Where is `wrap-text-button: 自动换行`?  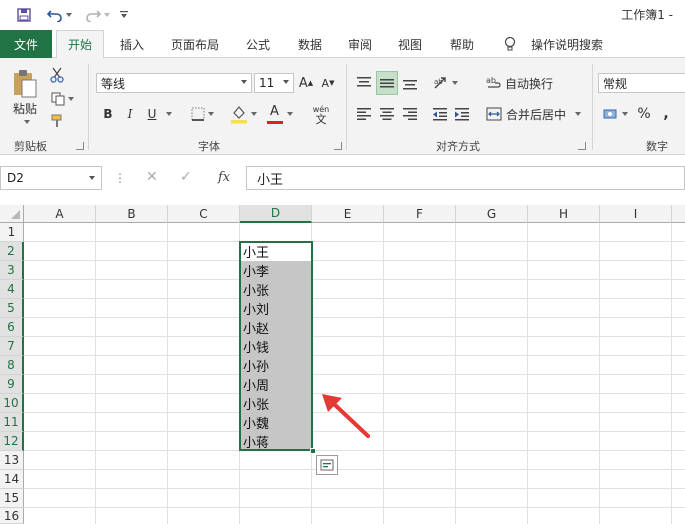
wrap-text-button: 自动换行 is located at coordinates (529, 83).